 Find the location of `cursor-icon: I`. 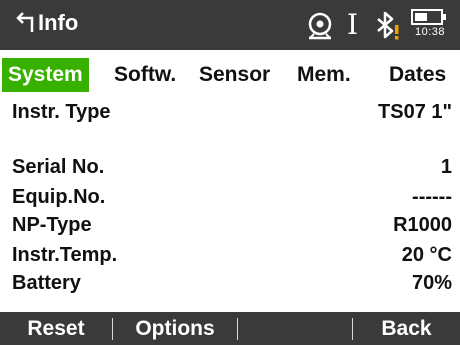

cursor-icon: I is located at coordinates (353, 24).